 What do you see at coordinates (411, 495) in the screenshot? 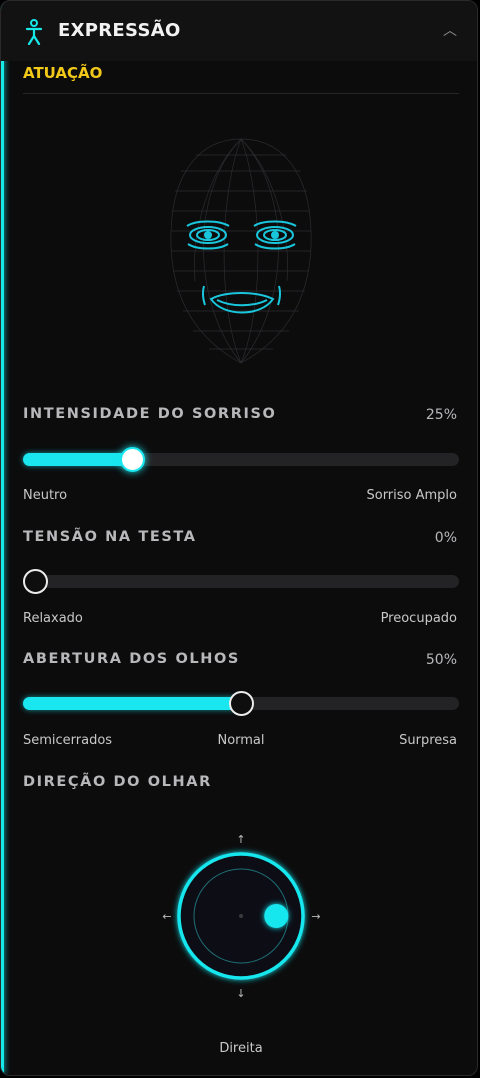
I see `range-max-label: Sorriso Amplo` at bounding box center [411, 495].